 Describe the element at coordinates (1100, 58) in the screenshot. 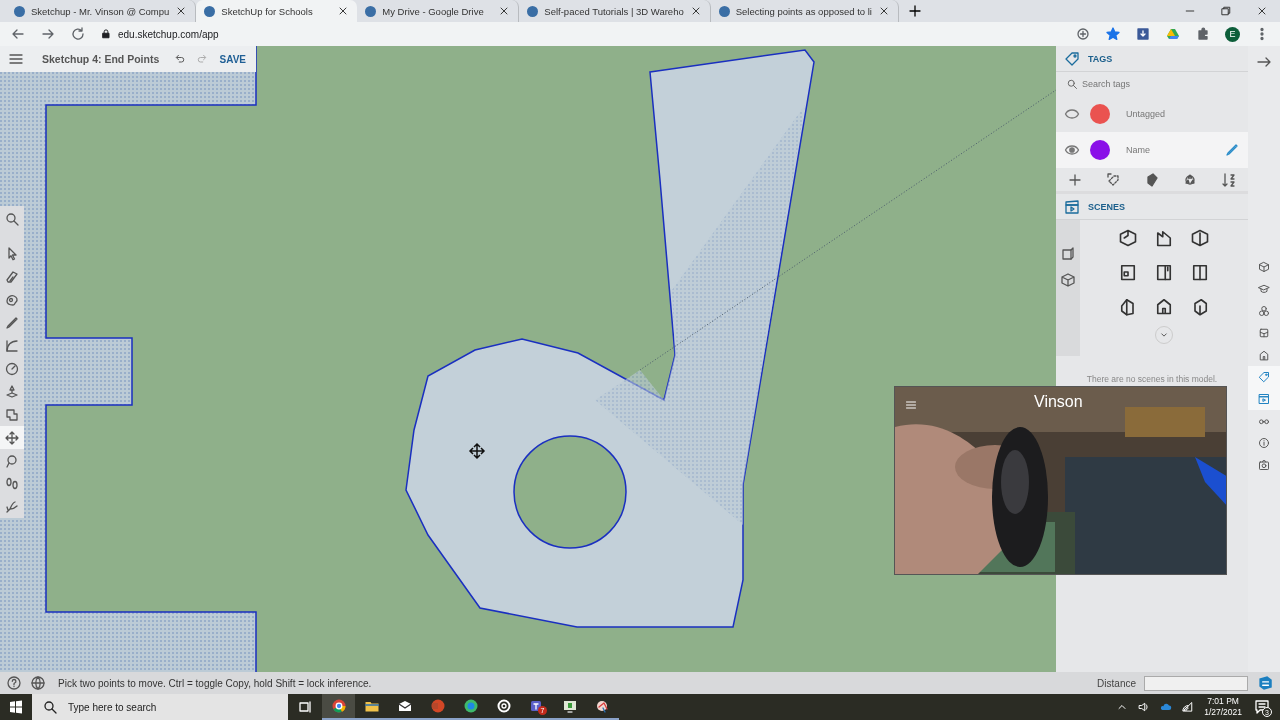

I see `panel-title: TAGS` at that location.